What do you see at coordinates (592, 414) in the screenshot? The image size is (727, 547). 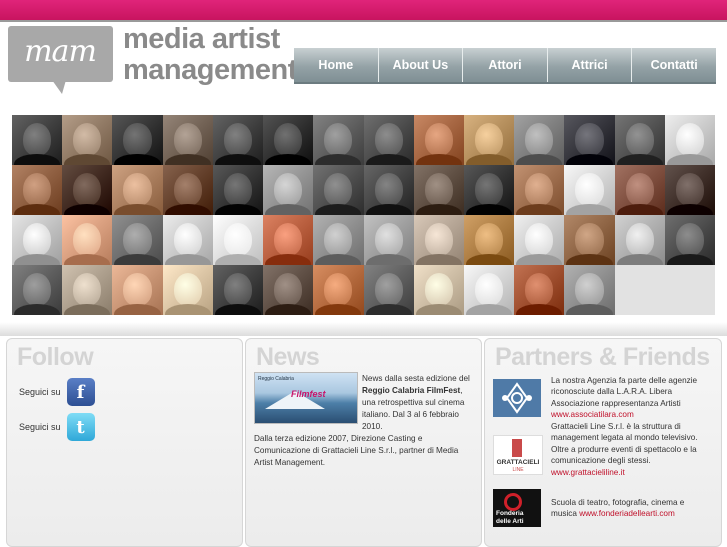 I see `partner-link-lara: www.associatilara.com` at bounding box center [592, 414].